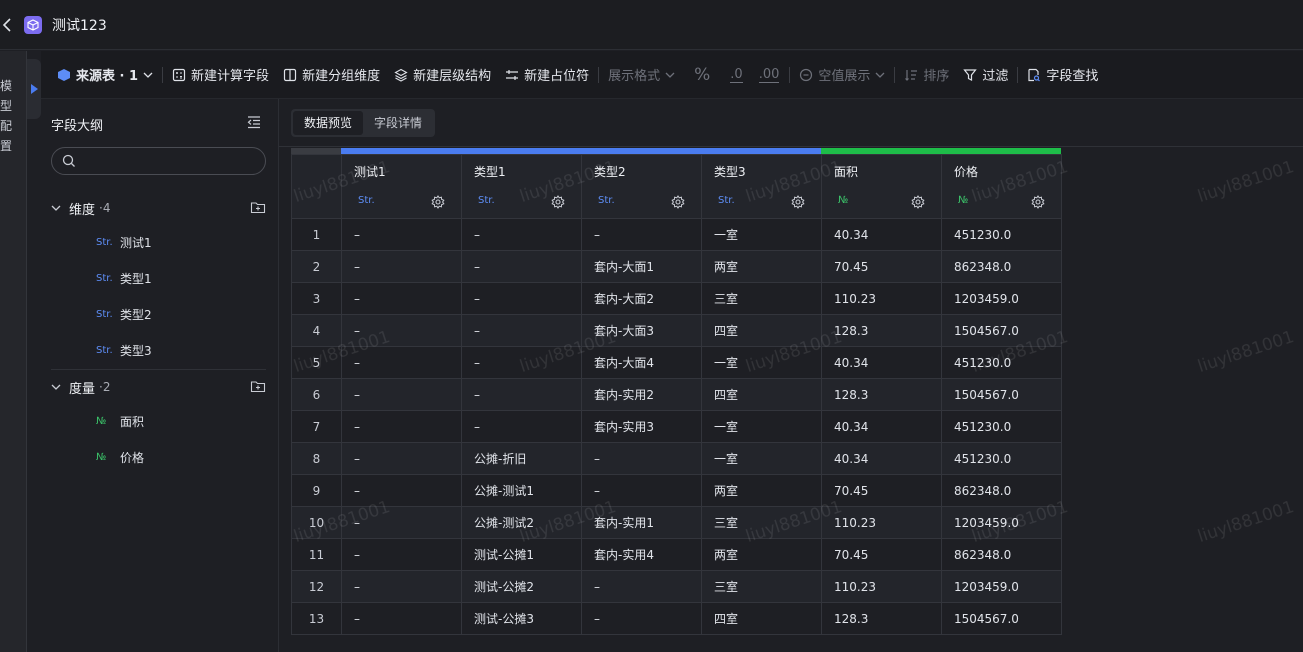 The height and width of the screenshot is (652, 1303). Describe the element at coordinates (641, 75) in the screenshot. I see `display-format-dropdown: 展示格式` at that location.